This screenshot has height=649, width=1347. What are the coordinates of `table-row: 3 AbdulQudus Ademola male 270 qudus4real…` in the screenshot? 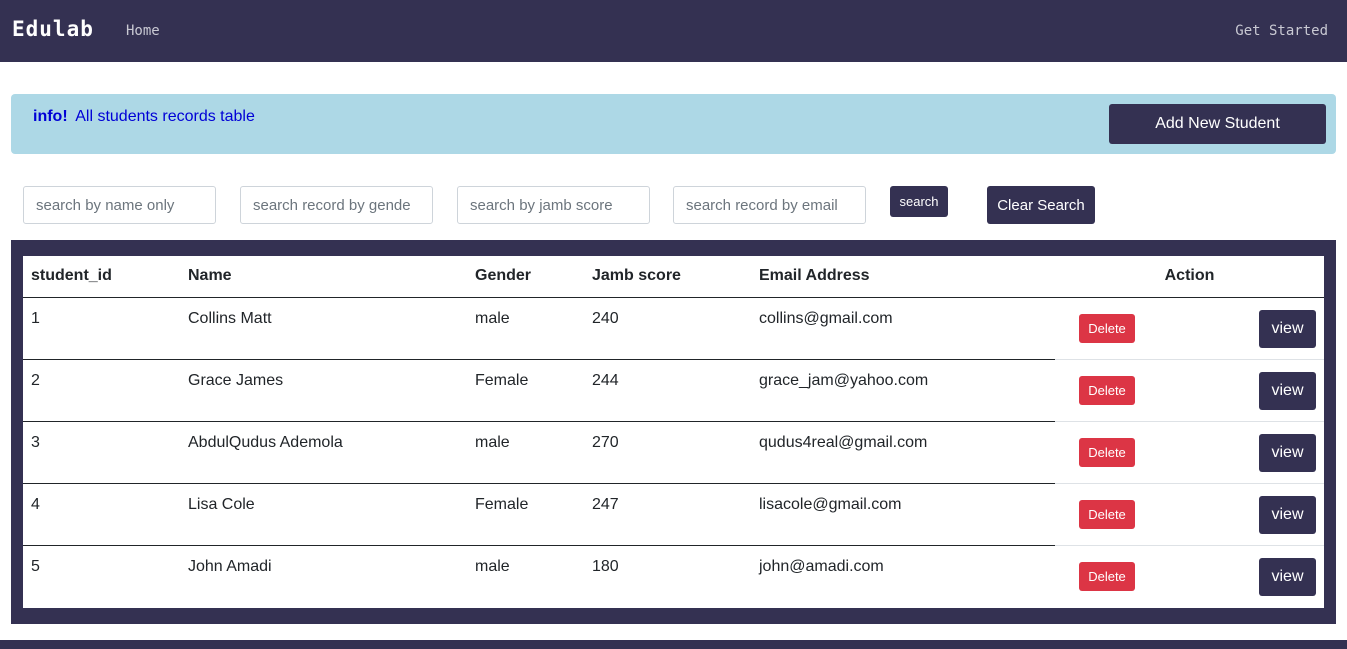 It's located at (673, 452).